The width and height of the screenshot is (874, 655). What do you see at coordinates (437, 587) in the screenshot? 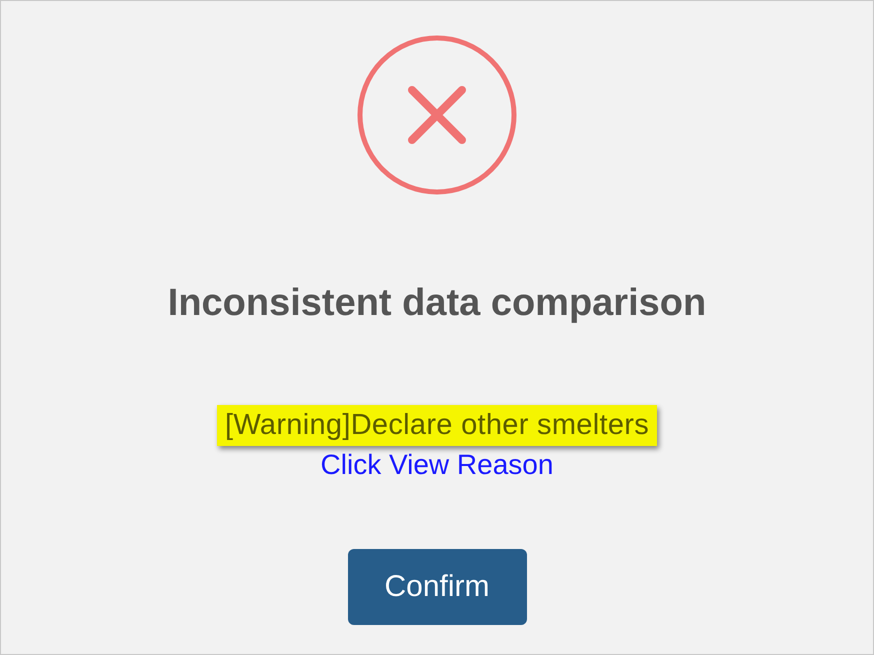
I see `confirm-button: Confirm` at bounding box center [437, 587].